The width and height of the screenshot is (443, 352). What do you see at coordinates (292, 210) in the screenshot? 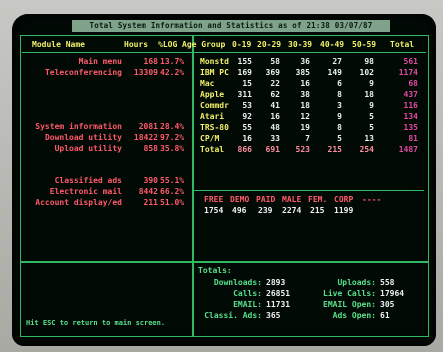
I see `access-value-male: 2274` at bounding box center [292, 210].